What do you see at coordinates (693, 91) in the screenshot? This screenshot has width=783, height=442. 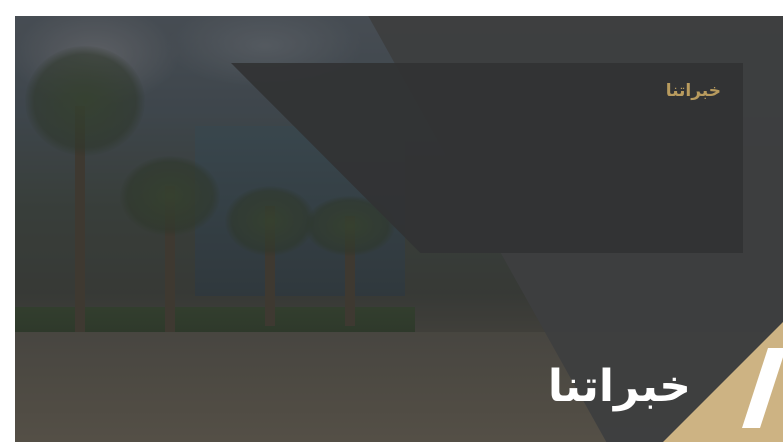 I see `card-title: خبراتنا` at bounding box center [693, 91].